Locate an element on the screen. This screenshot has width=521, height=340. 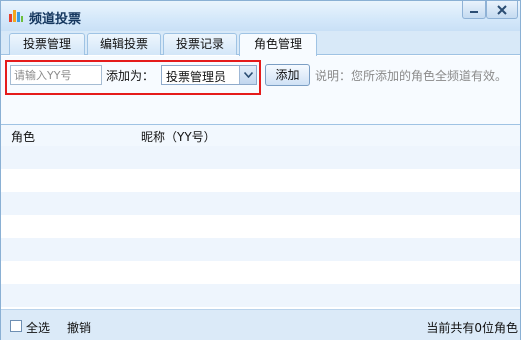
tab-bar: 投票管理 编辑投票 投票记录 角色管理 is located at coordinates (260, 43).